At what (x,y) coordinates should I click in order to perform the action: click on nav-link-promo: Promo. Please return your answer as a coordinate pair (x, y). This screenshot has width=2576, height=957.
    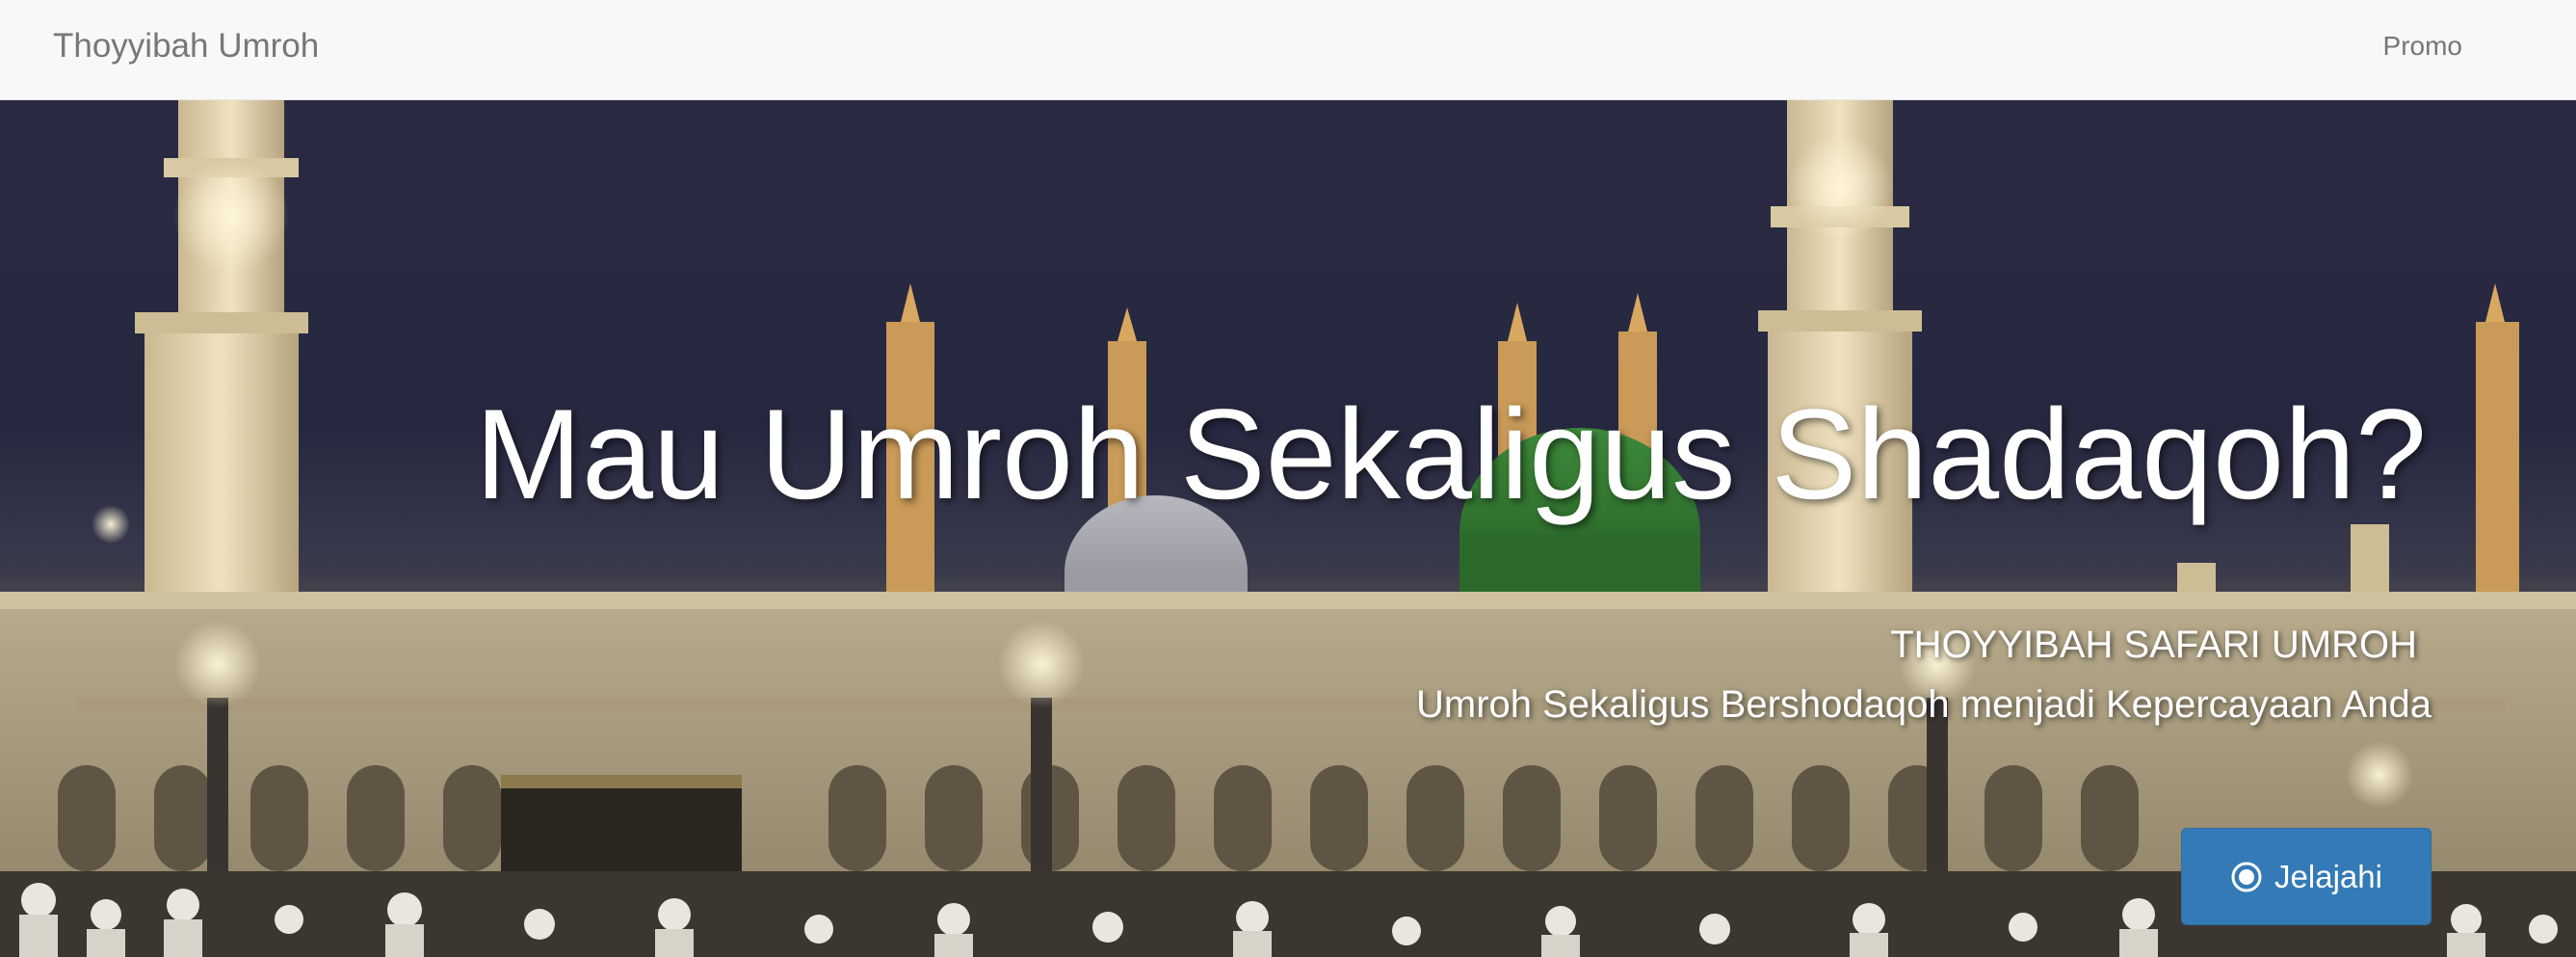
    Looking at the image, I should click on (2422, 50).